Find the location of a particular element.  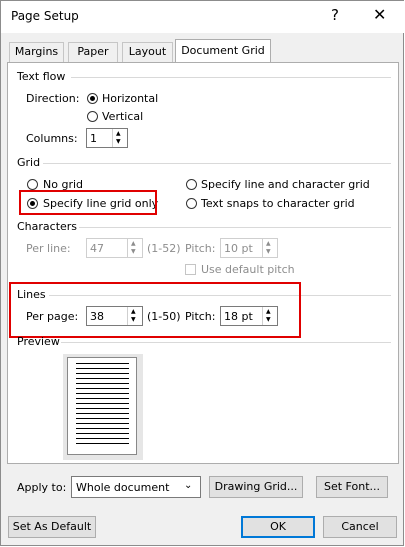

tab-document-grid: Document Grid is located at coordinates (223, 51).